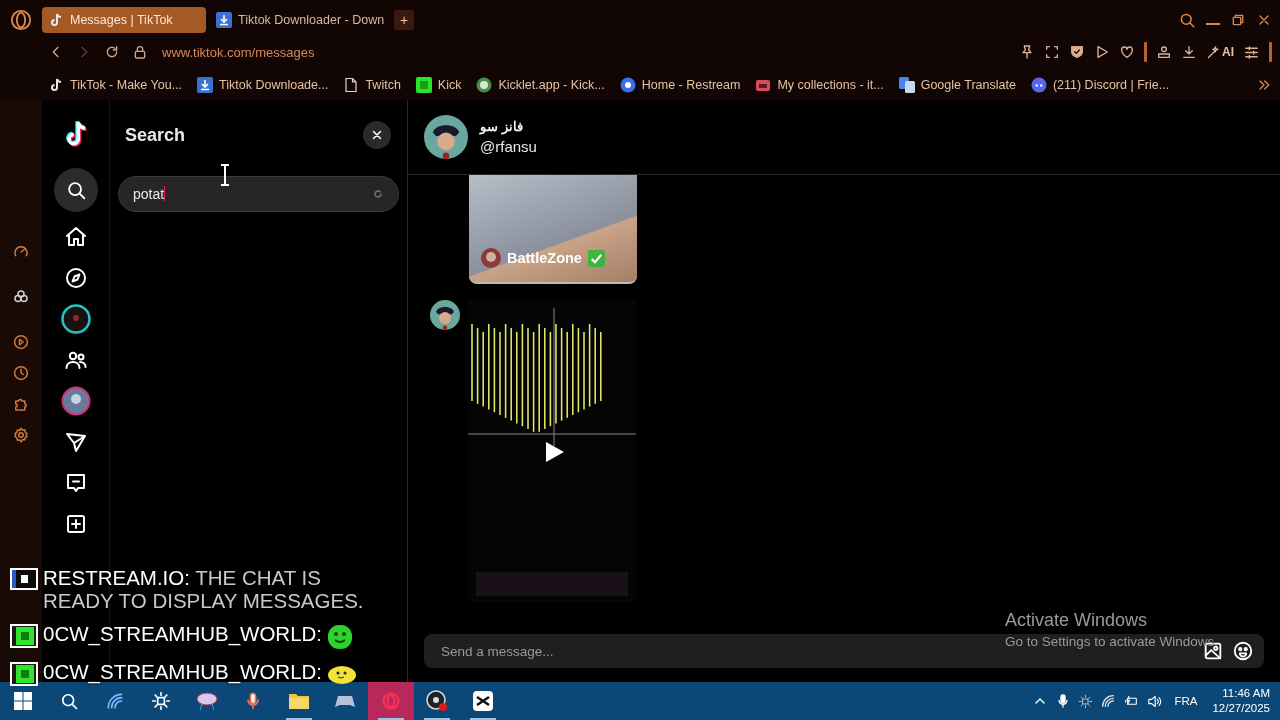 This screenshot has height=720, width=1280. What do you see at coordinates (1251, 52) in the screenshot?
I see `menu-icon` at bounding box center [1251, 52].